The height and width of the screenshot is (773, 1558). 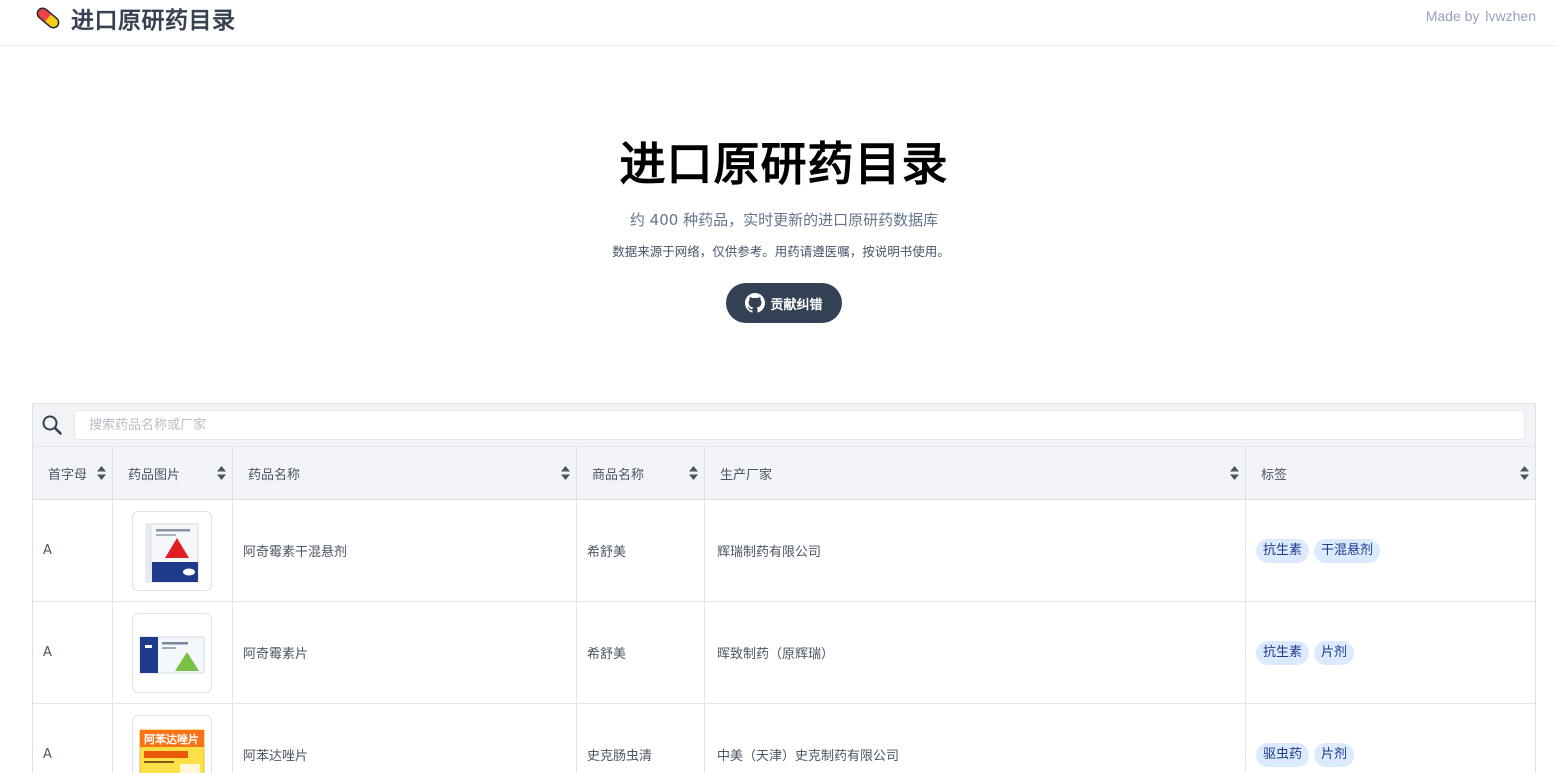 I want to click on author-link: lvwzhen, so click(x=1510, y=16).